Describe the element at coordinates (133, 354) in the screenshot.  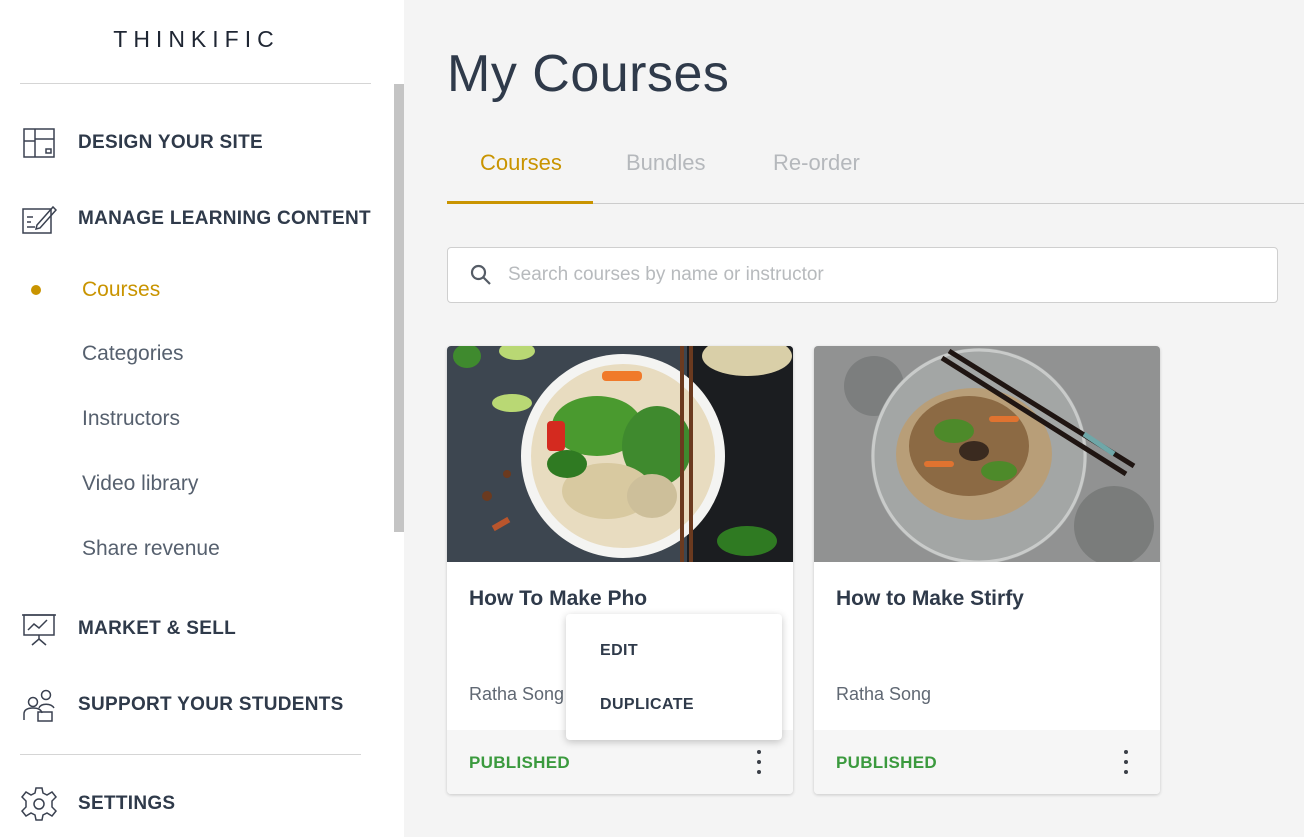
I see `sidebar-subitem-categories: Categories` at that location.